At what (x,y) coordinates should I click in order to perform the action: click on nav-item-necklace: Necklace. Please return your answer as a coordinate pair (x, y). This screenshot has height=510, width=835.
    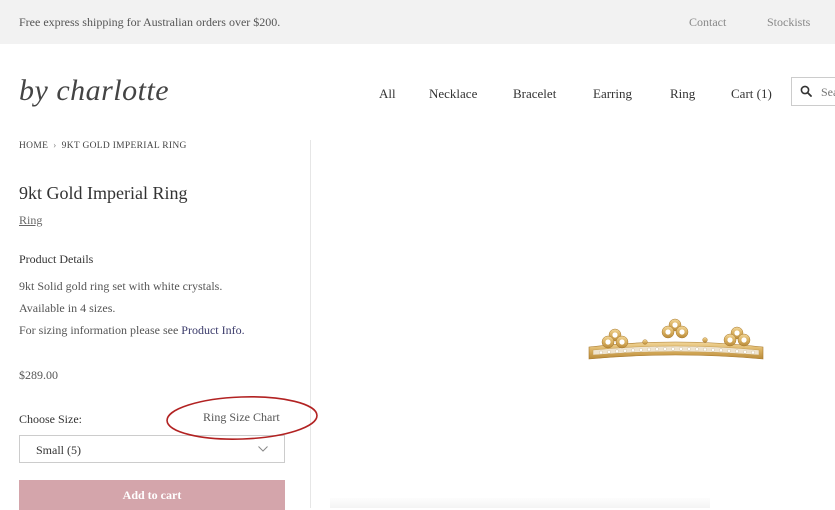
    Looking at the image, I should click on (453, 94).